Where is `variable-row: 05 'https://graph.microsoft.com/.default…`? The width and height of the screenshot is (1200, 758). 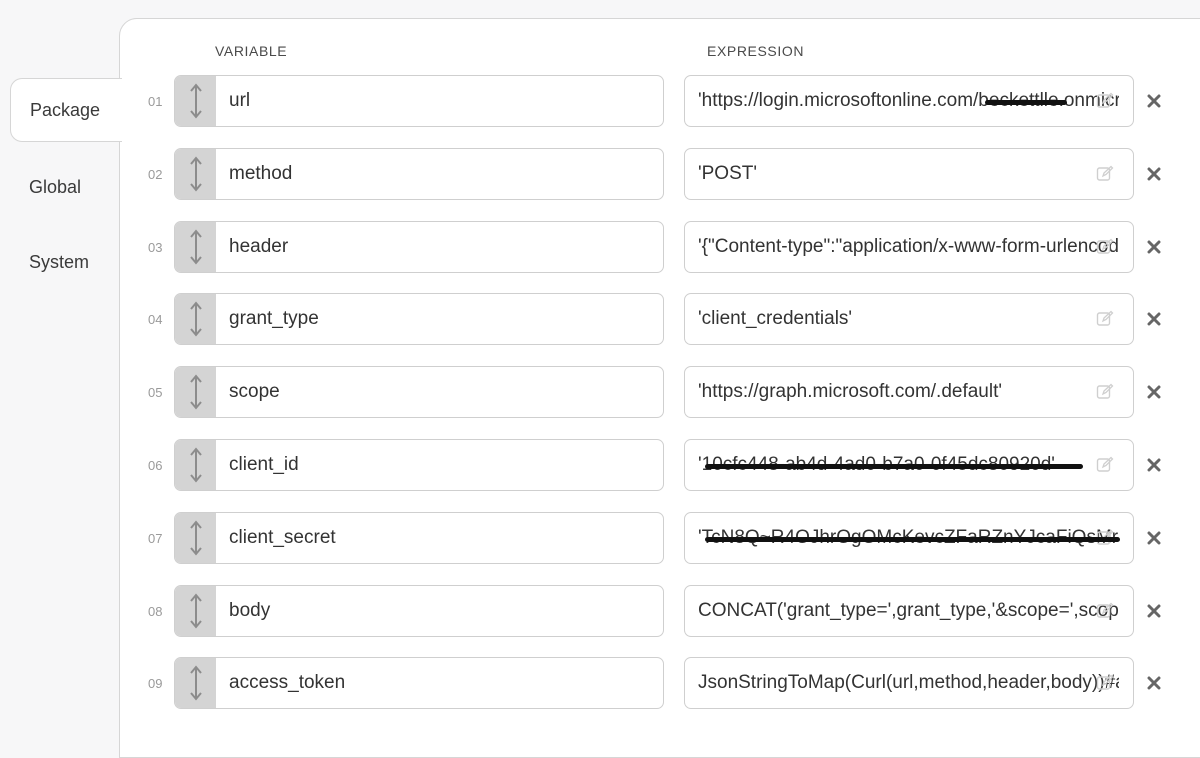
variable-row: 05 'https://graph.microsoft.com/.default… is located at coordinates (600, 393).